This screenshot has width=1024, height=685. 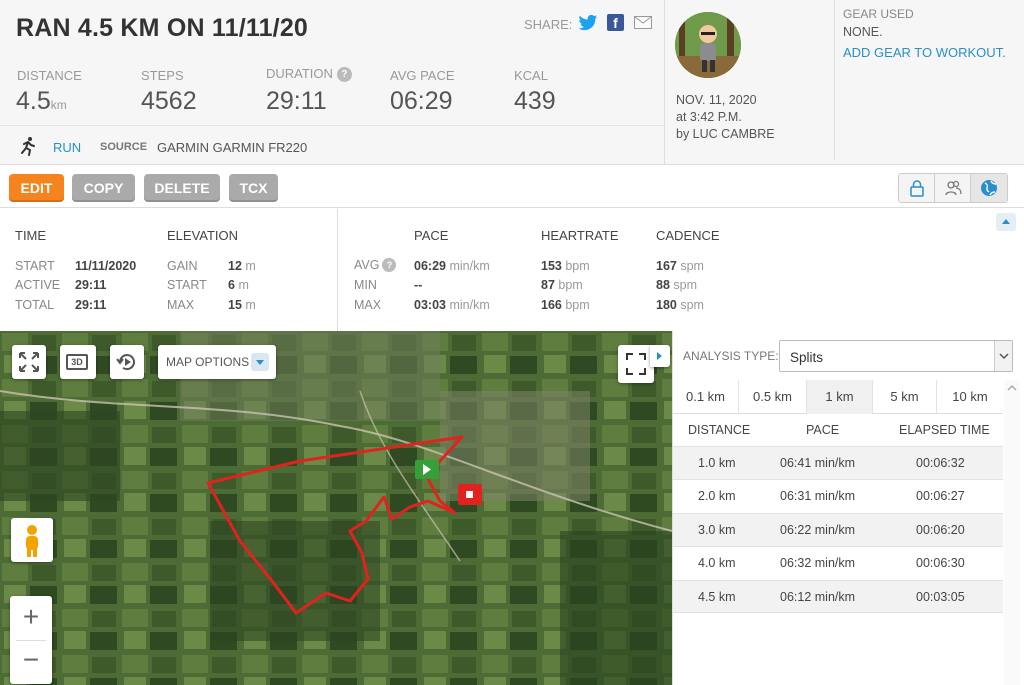 I want to click on fullscreen-icon, so click(x=636, y=364).